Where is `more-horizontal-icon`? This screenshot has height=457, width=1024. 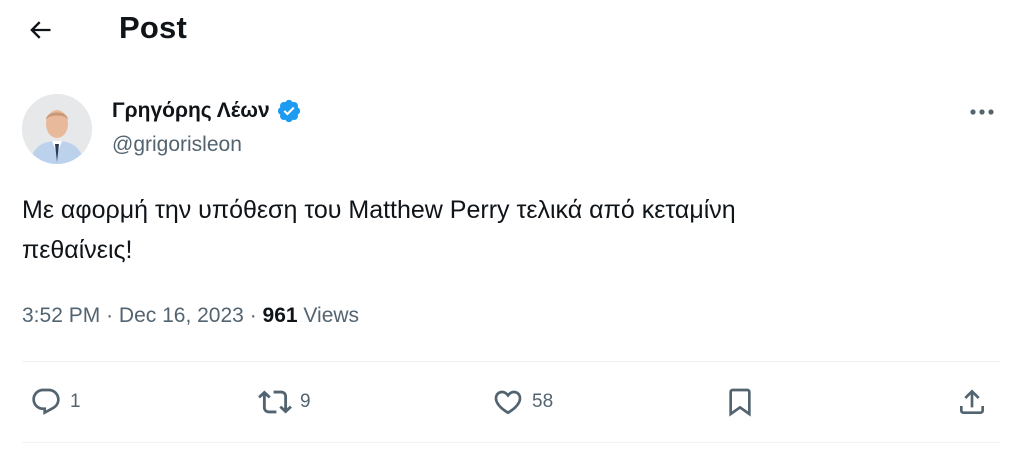 more-horizontal-icon is located at coordinates (982, 112).